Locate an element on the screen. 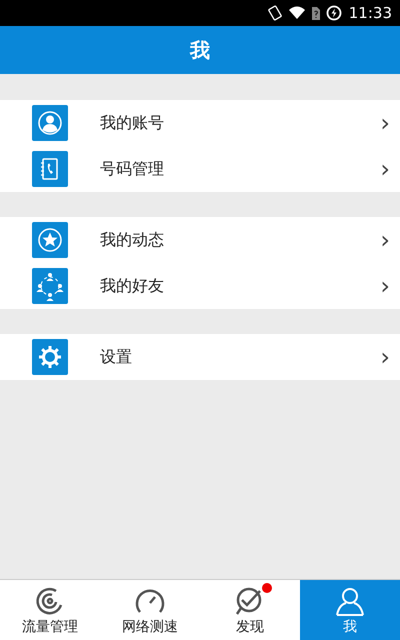 This screenshot has width=400, height=640. people-network-icon is located at coordinates (50, 286).